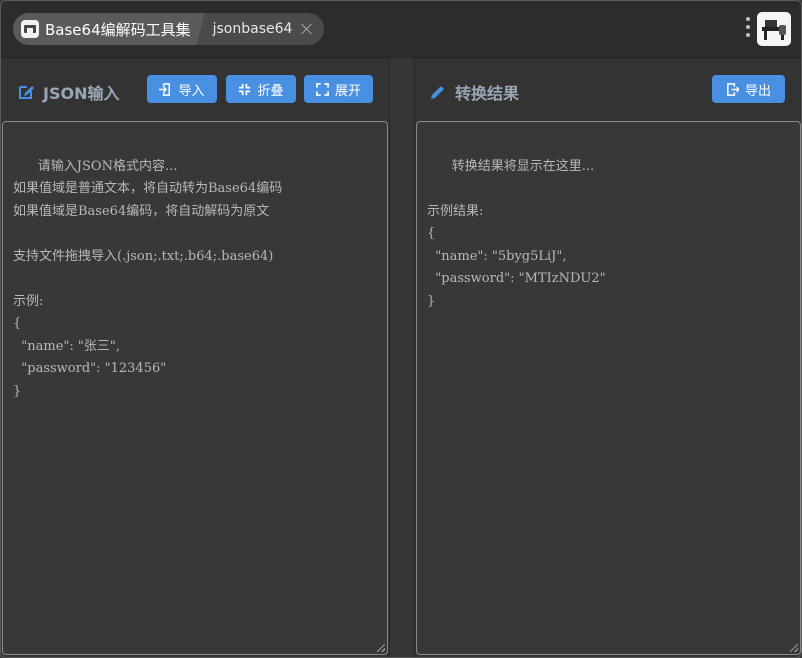 Image resolution: width=802 pixels, height=658 pixels. I want to click on more-vertical-icon, so click(748, 29).